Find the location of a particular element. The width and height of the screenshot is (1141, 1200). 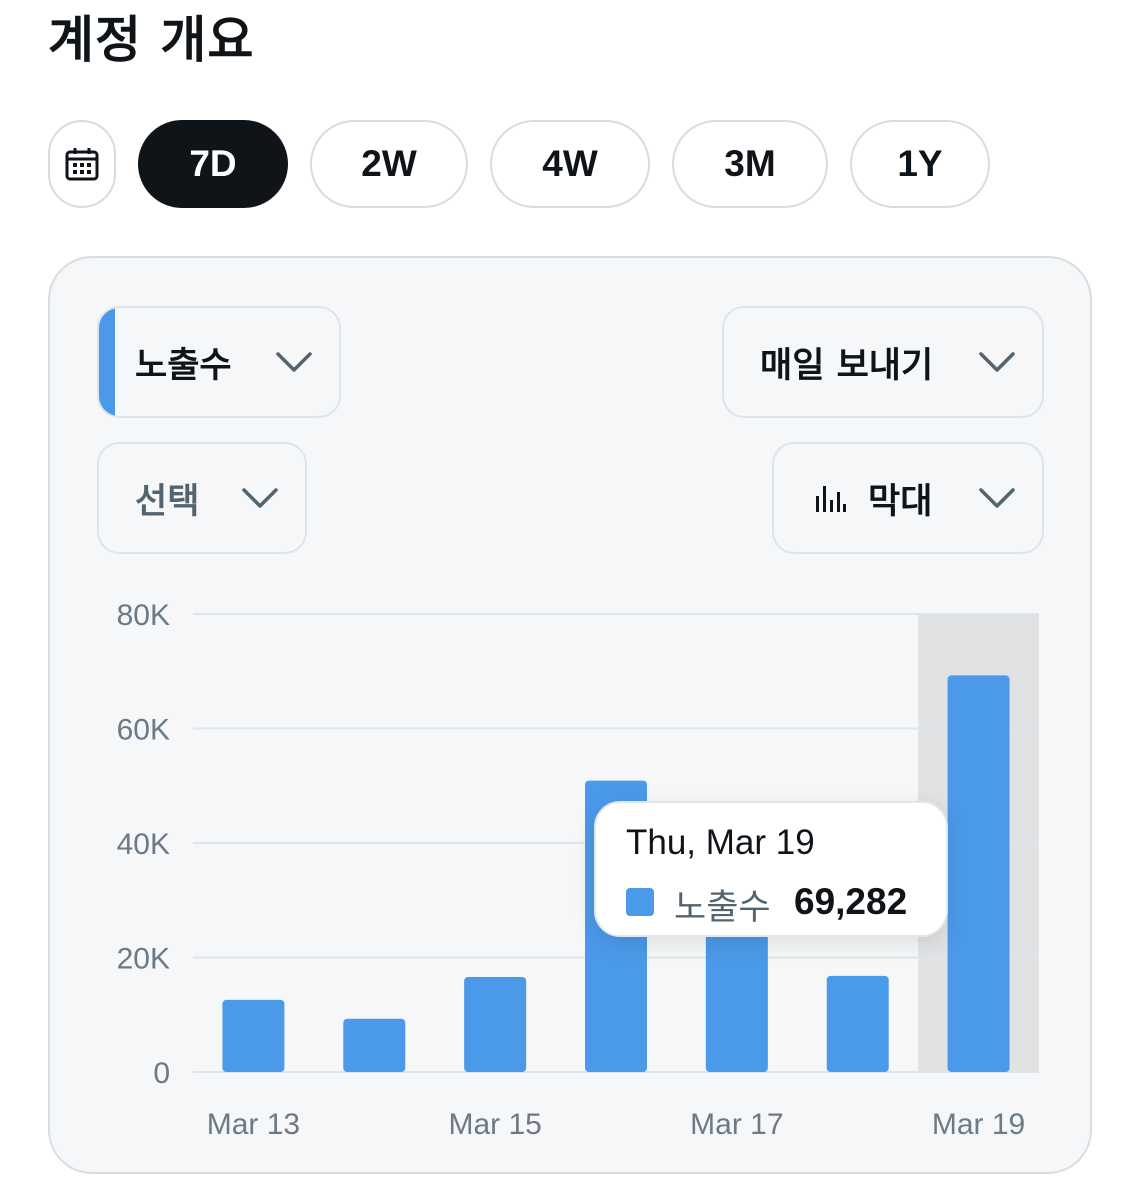

x-tick-label: Mar 19 is located at coordinates (978, 1124).